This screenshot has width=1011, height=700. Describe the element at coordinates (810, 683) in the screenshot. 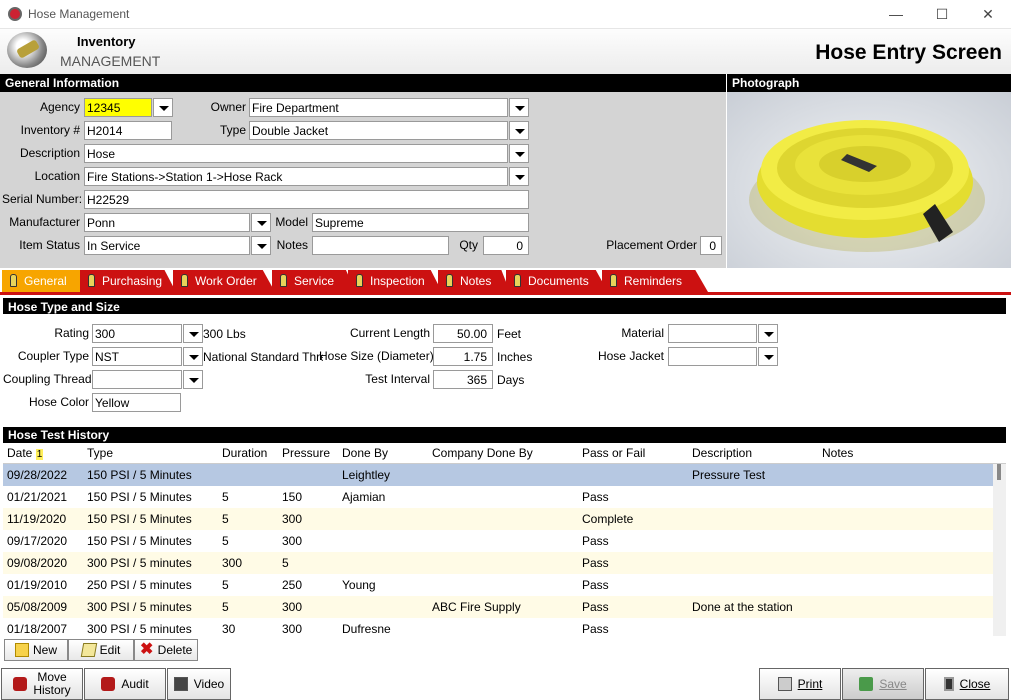

I see `print-label: Print` at that location.